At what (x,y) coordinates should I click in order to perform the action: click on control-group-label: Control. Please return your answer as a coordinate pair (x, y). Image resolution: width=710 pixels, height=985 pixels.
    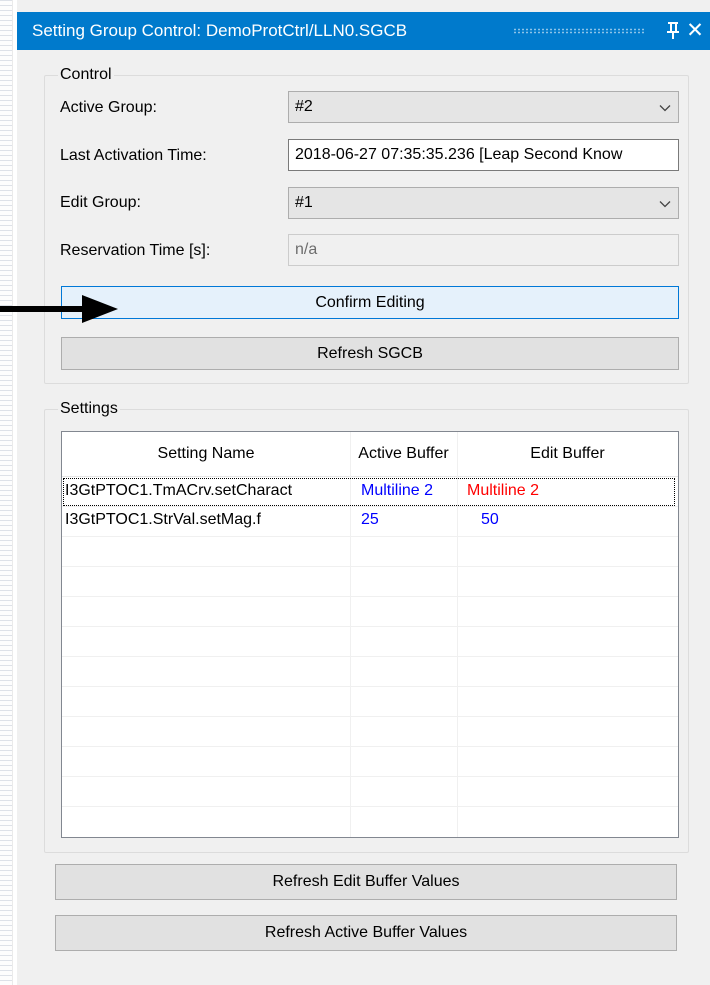
    Looking at the image, I should click on (86, 75).